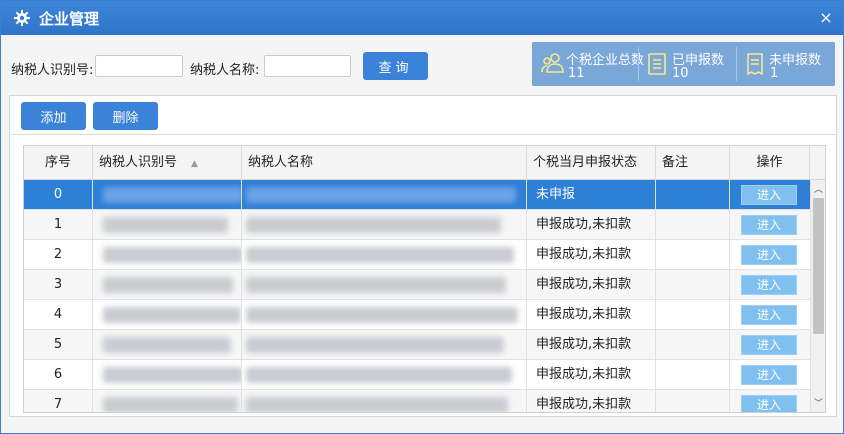 The width and height of the screenshot is (844, 434). I want to click on stat-declared-value: 10, so click(680, 73).